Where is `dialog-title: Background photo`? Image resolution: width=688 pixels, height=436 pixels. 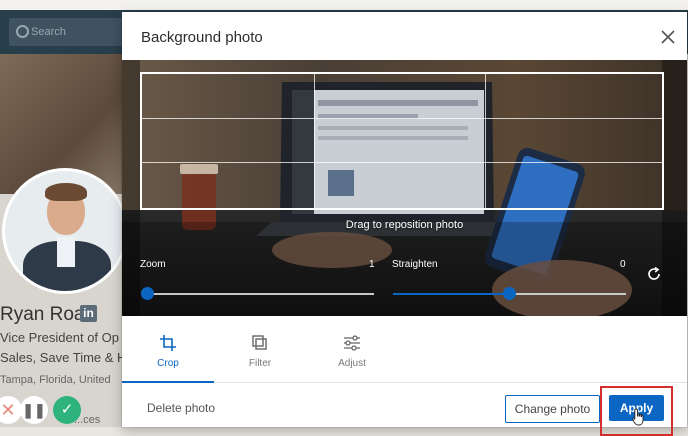
dialog-title: Background photo is located at coordinates (202, 37).